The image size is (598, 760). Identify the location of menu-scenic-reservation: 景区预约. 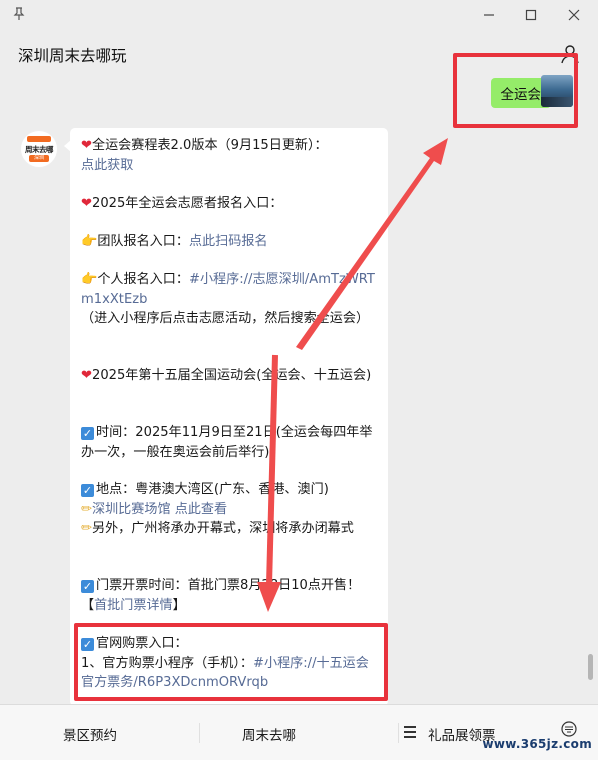
(90, 734).